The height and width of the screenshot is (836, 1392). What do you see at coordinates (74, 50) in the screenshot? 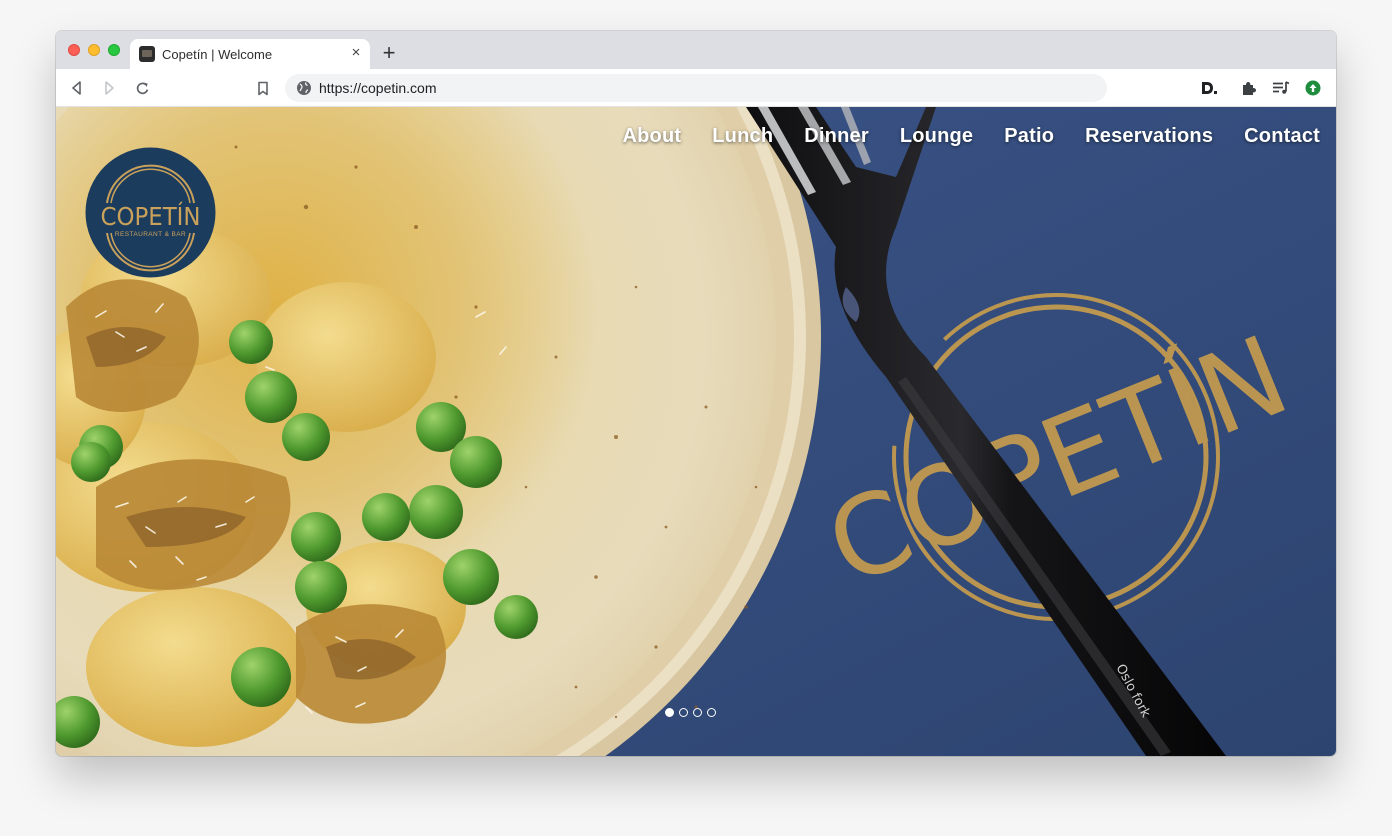
I see `close-window-button` at bounding box center [74, 50].